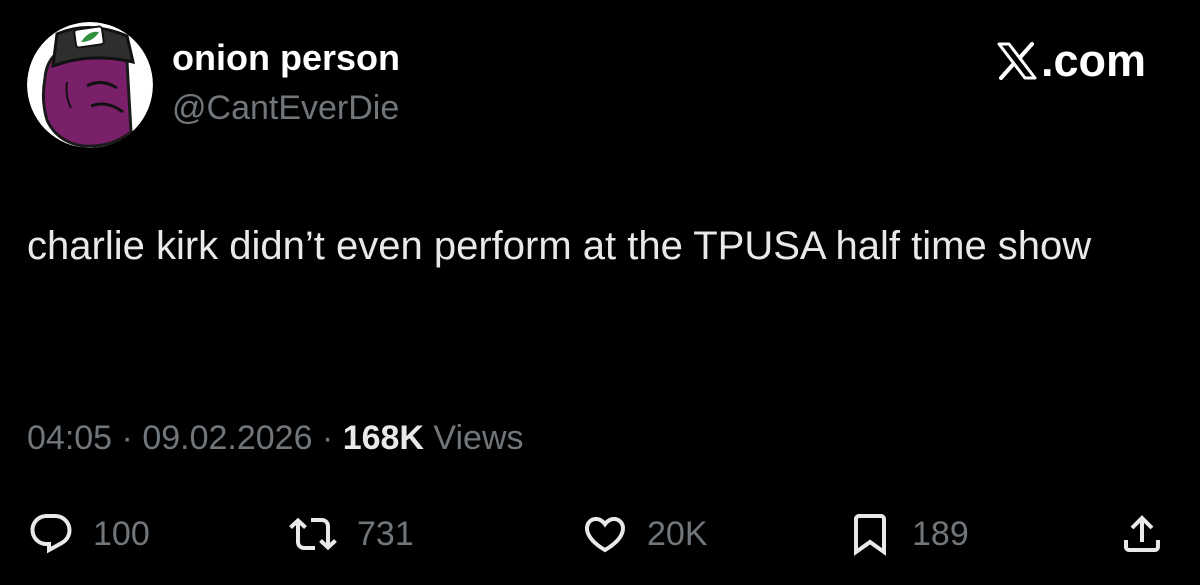  Describe the element at coordinates (69, 438) in the screenshot. I see `post-time: 04:05` at that location.